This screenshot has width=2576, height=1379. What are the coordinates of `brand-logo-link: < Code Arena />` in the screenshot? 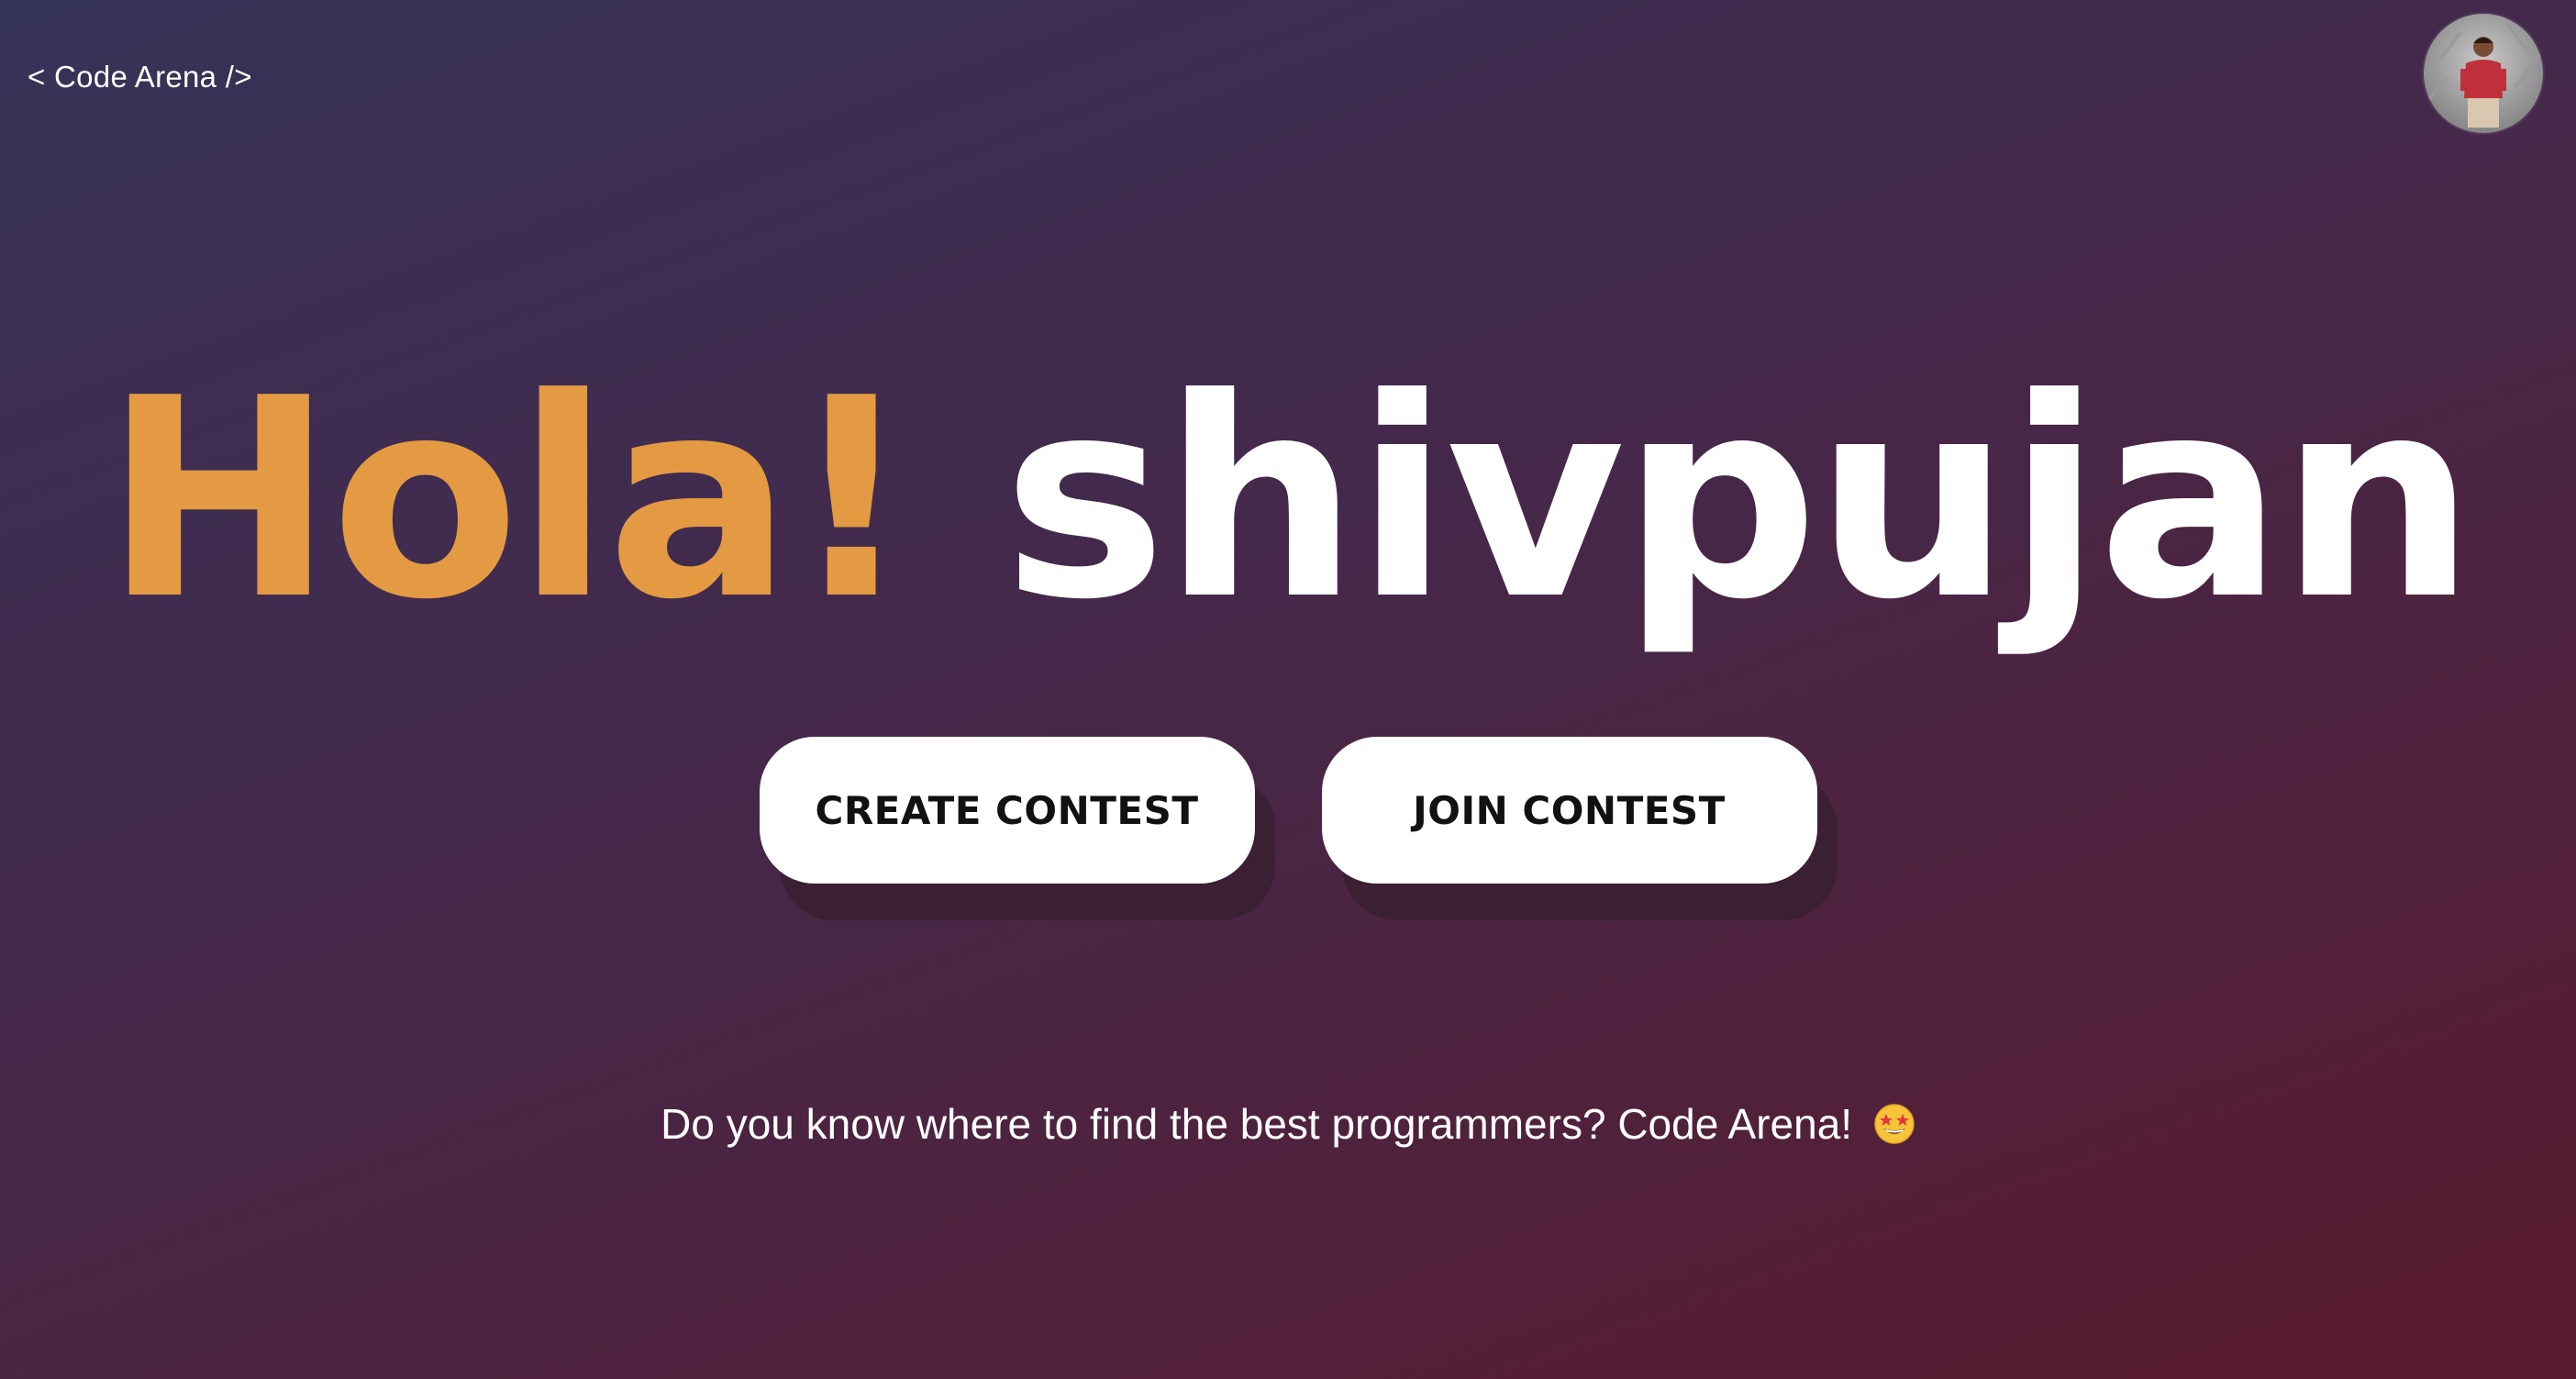 It's located at (140, 77).